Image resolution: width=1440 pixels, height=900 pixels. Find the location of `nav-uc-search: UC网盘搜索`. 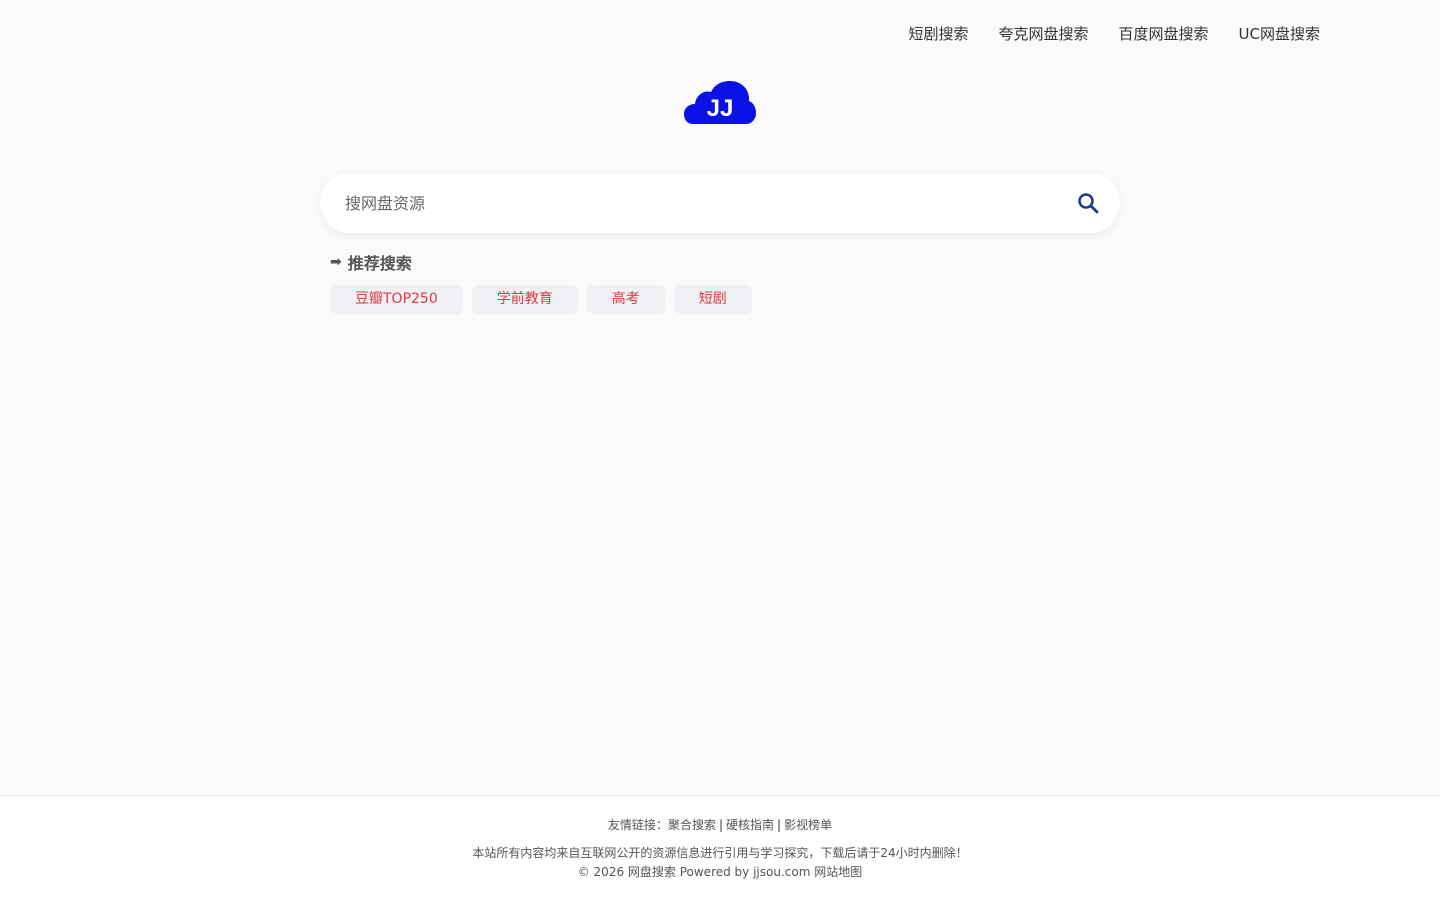

nav-uc-search: UC网盘搜索 is located at coordinates (1279, 34).